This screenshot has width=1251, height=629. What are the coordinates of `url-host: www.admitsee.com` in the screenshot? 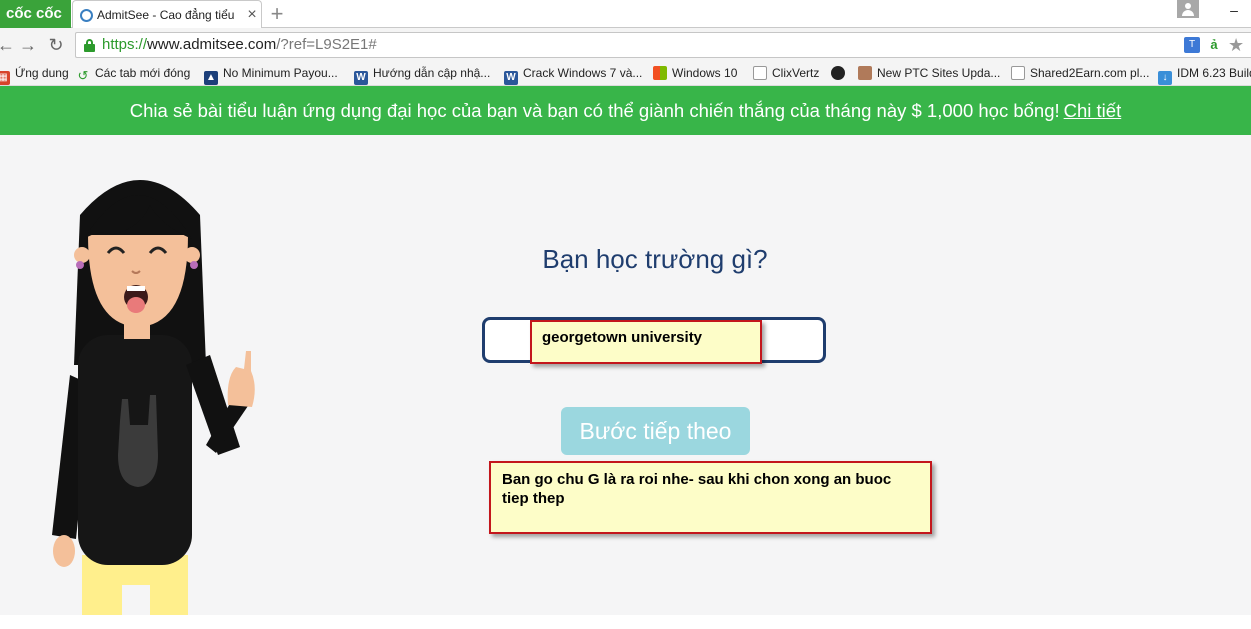 It's located at (212, 44).